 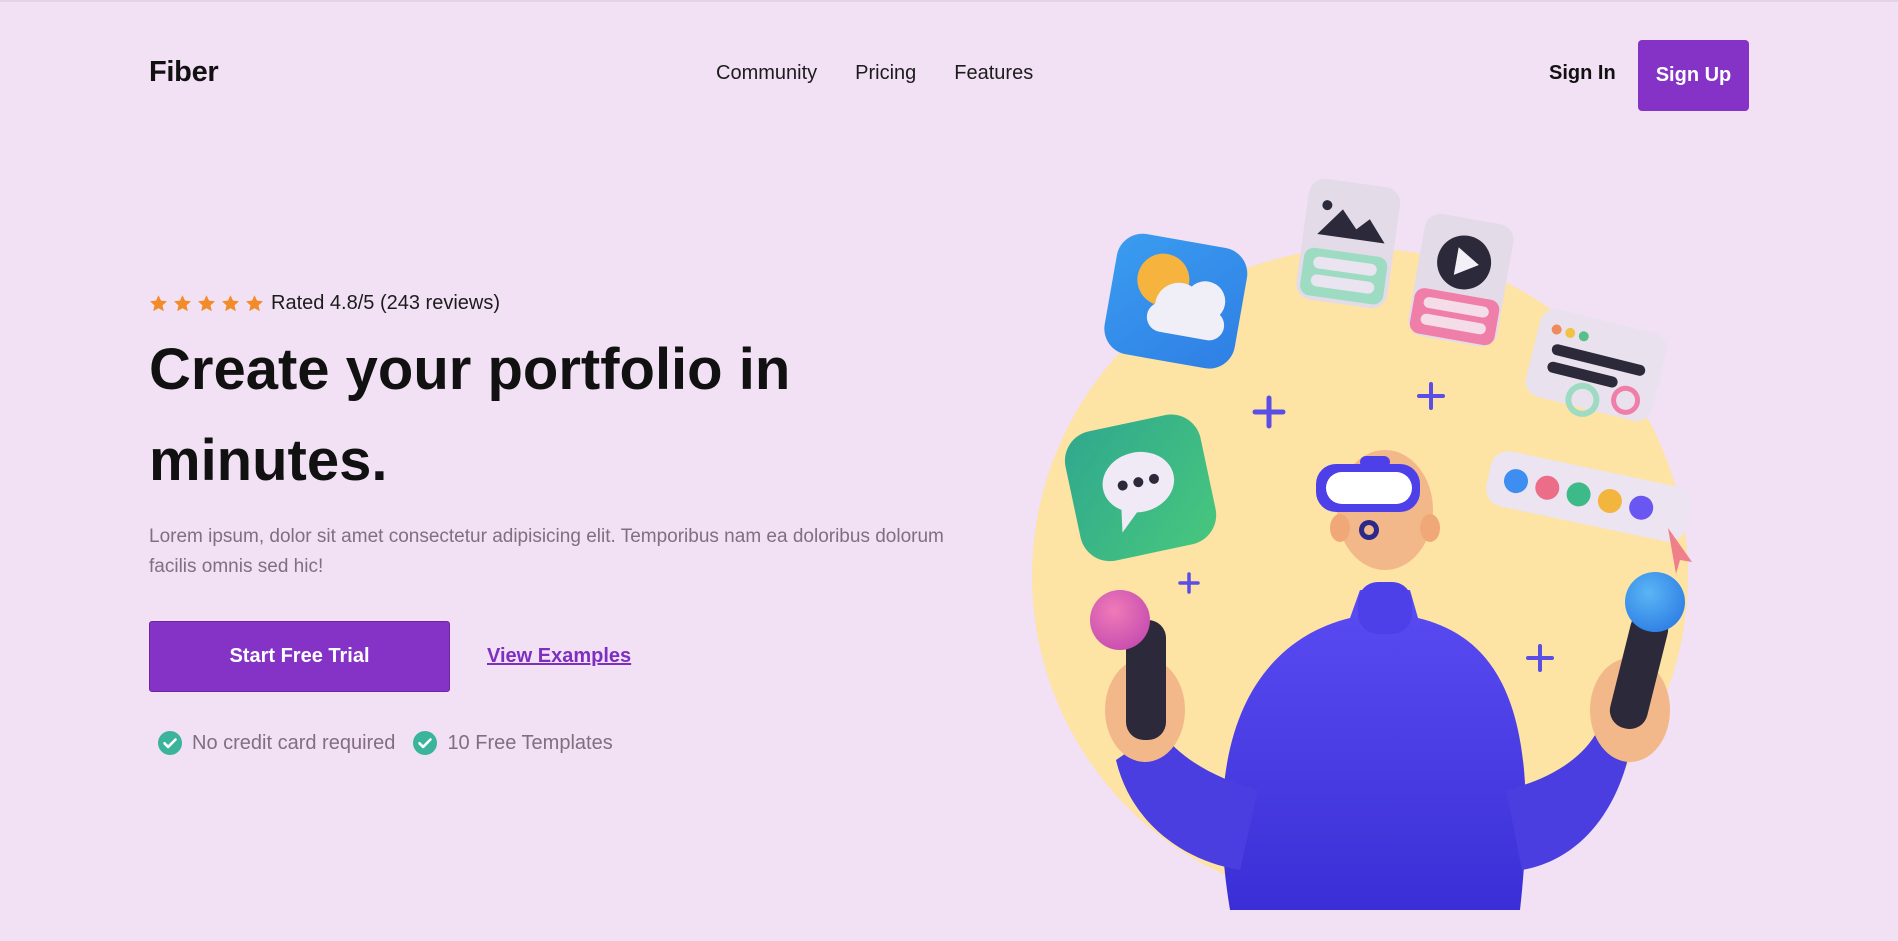 I want to click on perk-item: No credit card required, so click(x=276, y=743).